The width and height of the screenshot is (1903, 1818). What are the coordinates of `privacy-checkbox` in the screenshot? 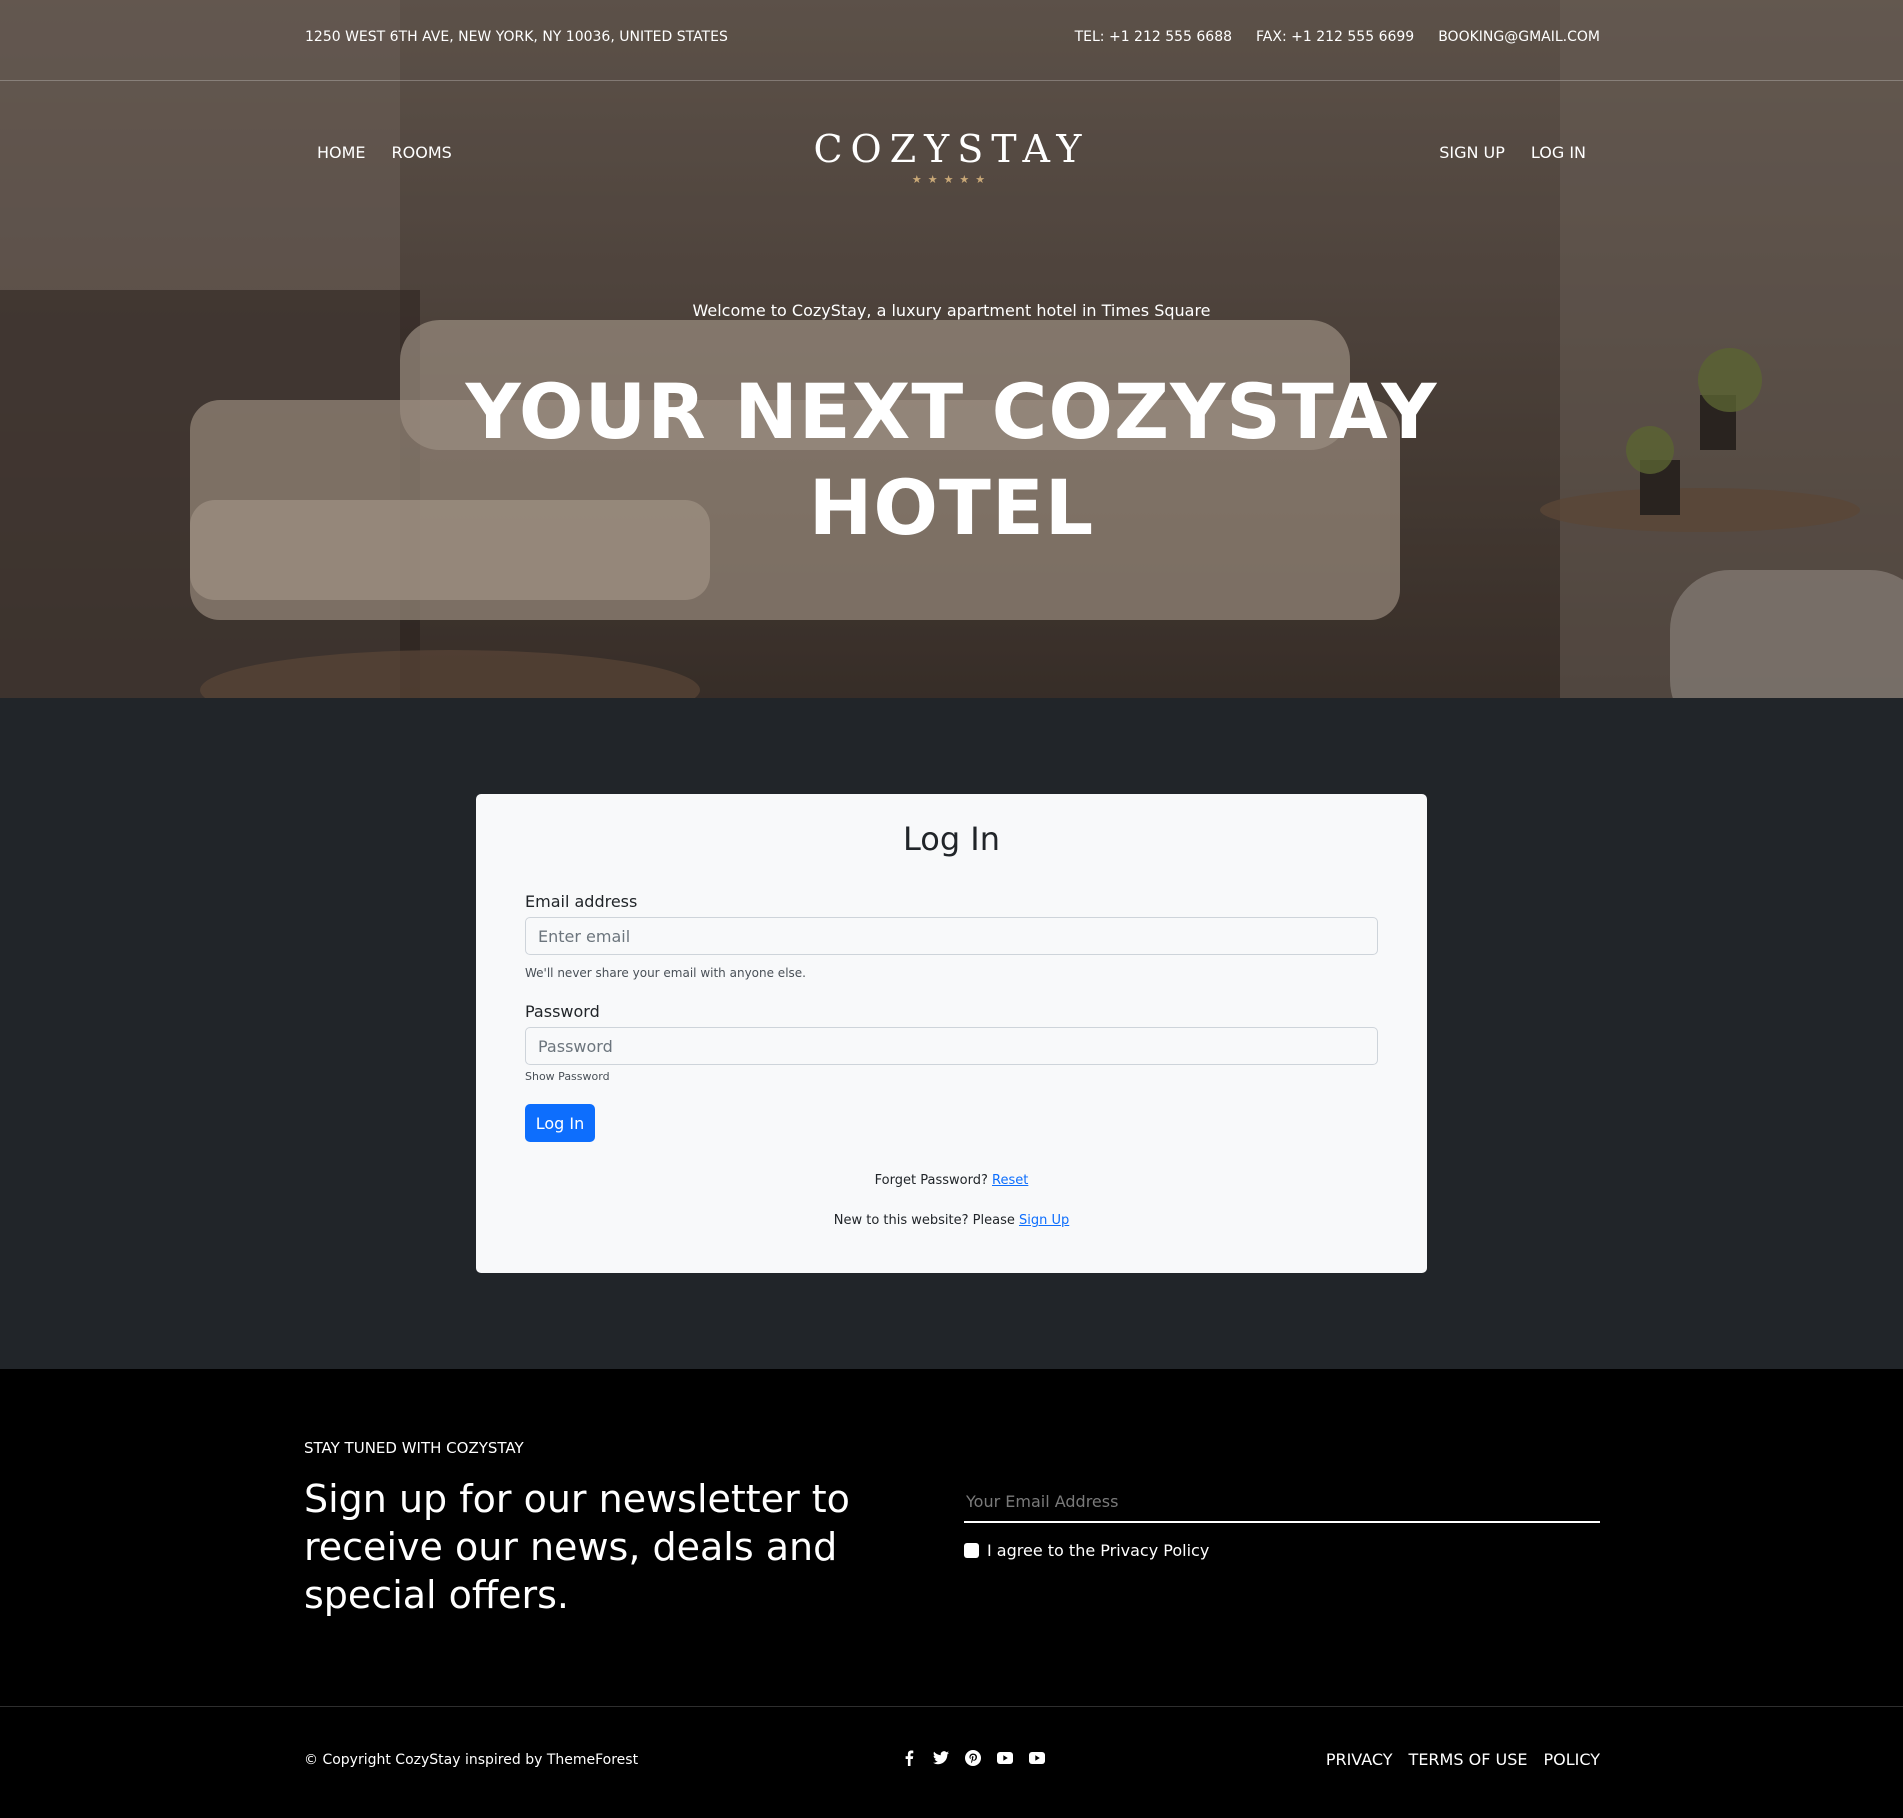 It's located at (971, 1550).